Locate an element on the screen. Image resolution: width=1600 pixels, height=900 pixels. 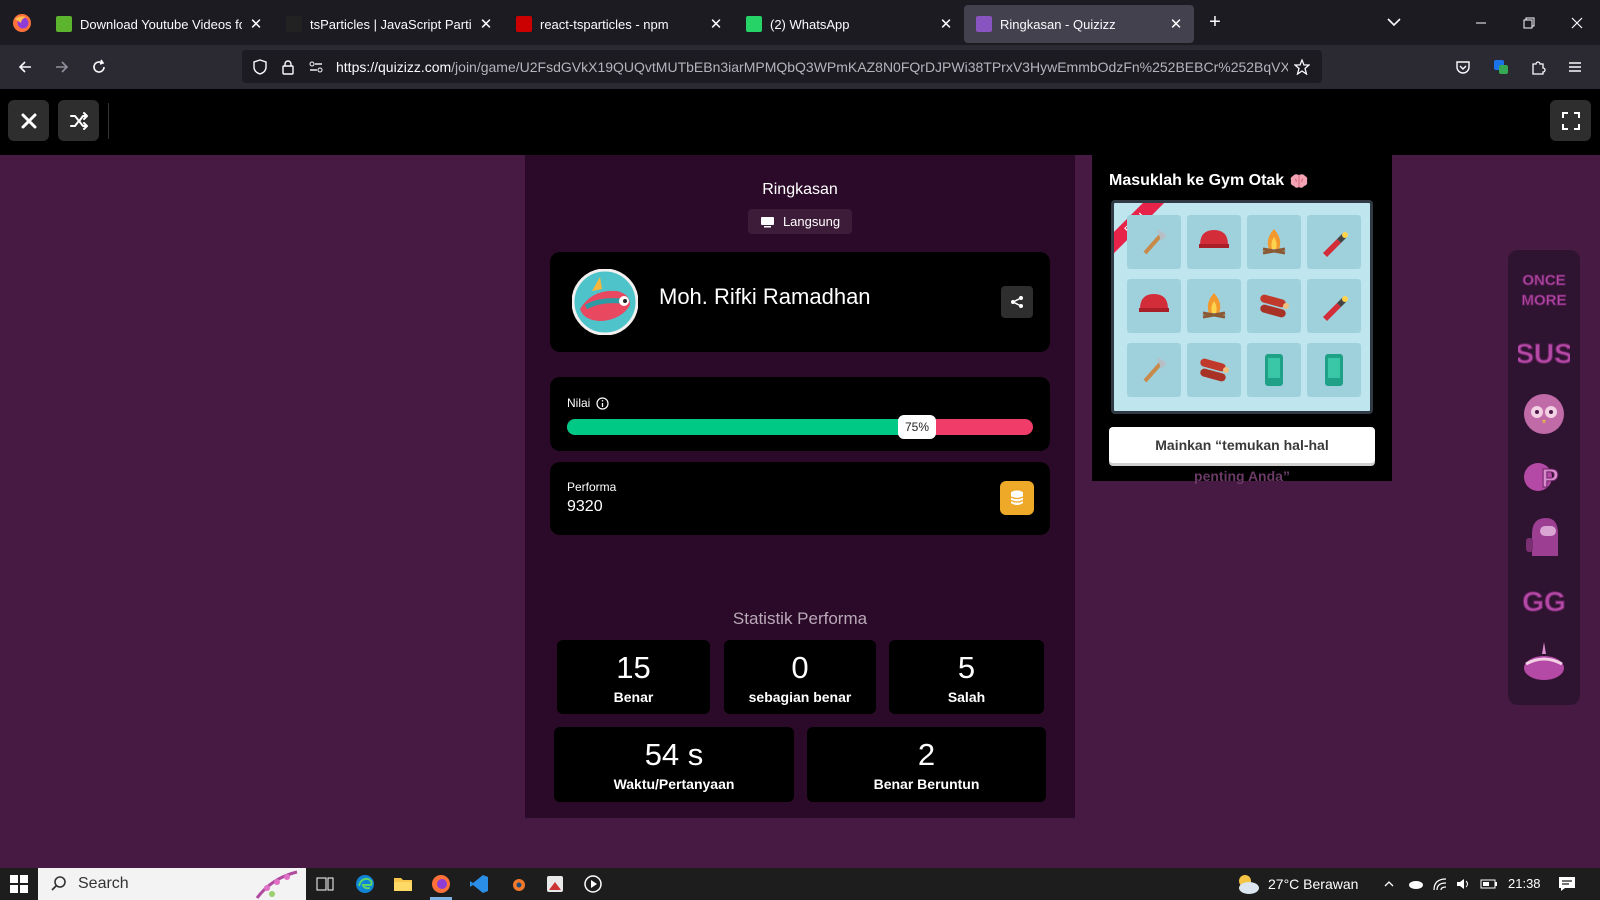
wifi-icon is located at coordinates (1440, 884).